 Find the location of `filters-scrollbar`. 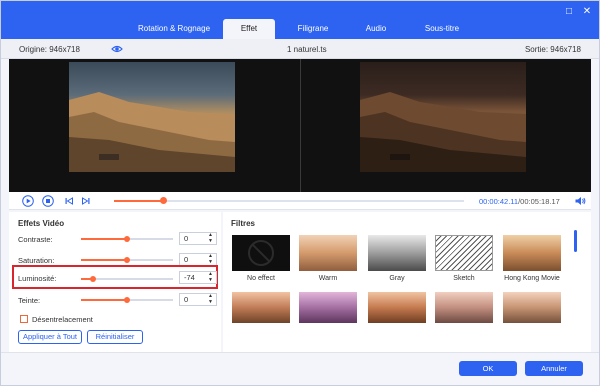

filters-scrollbar is located at coordinates (575, 241).